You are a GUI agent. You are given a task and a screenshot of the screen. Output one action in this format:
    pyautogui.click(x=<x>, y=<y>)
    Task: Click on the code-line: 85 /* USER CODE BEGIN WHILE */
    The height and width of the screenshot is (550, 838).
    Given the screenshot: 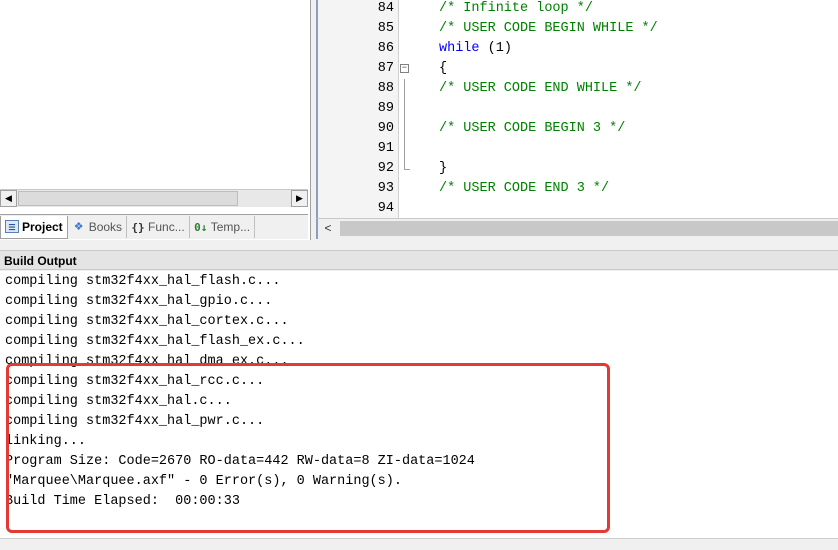 What is the action you would take?
    pyautogui.click(x=578, y=29)
    